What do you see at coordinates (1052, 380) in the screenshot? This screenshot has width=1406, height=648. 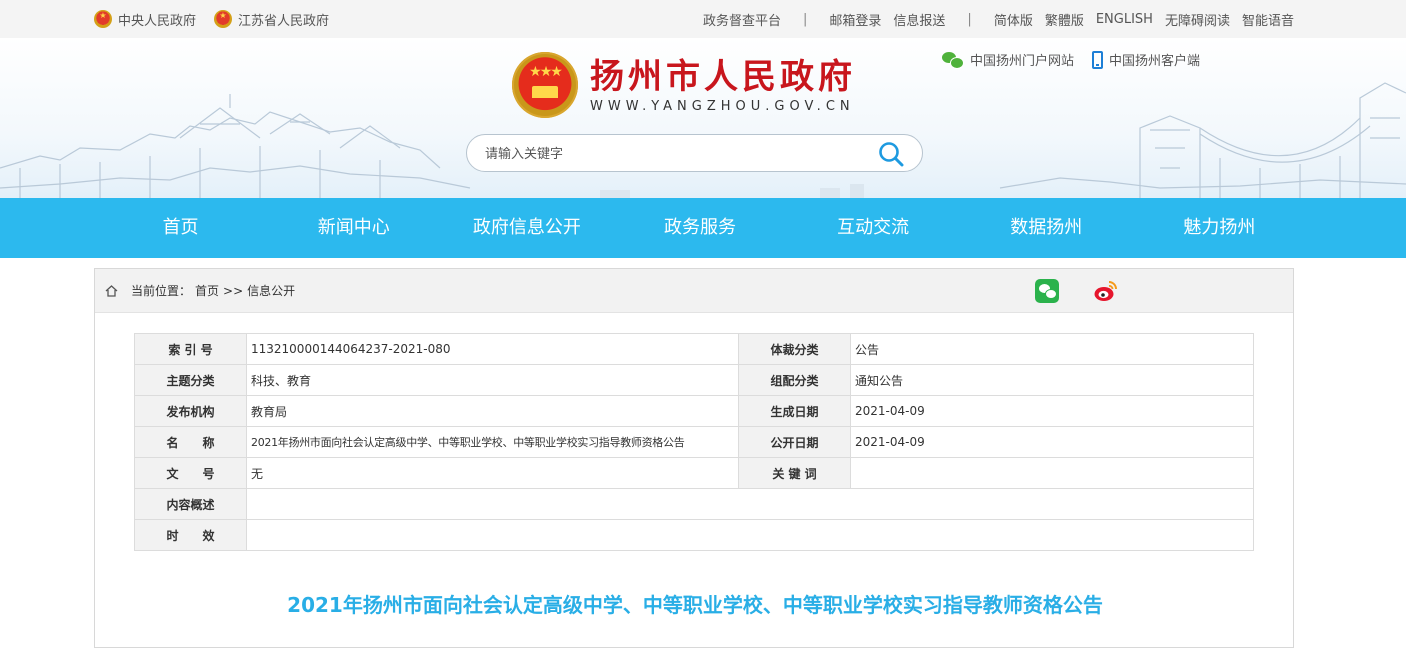 I see `category-value: 通知公告` at bounding box center [1052, 380].